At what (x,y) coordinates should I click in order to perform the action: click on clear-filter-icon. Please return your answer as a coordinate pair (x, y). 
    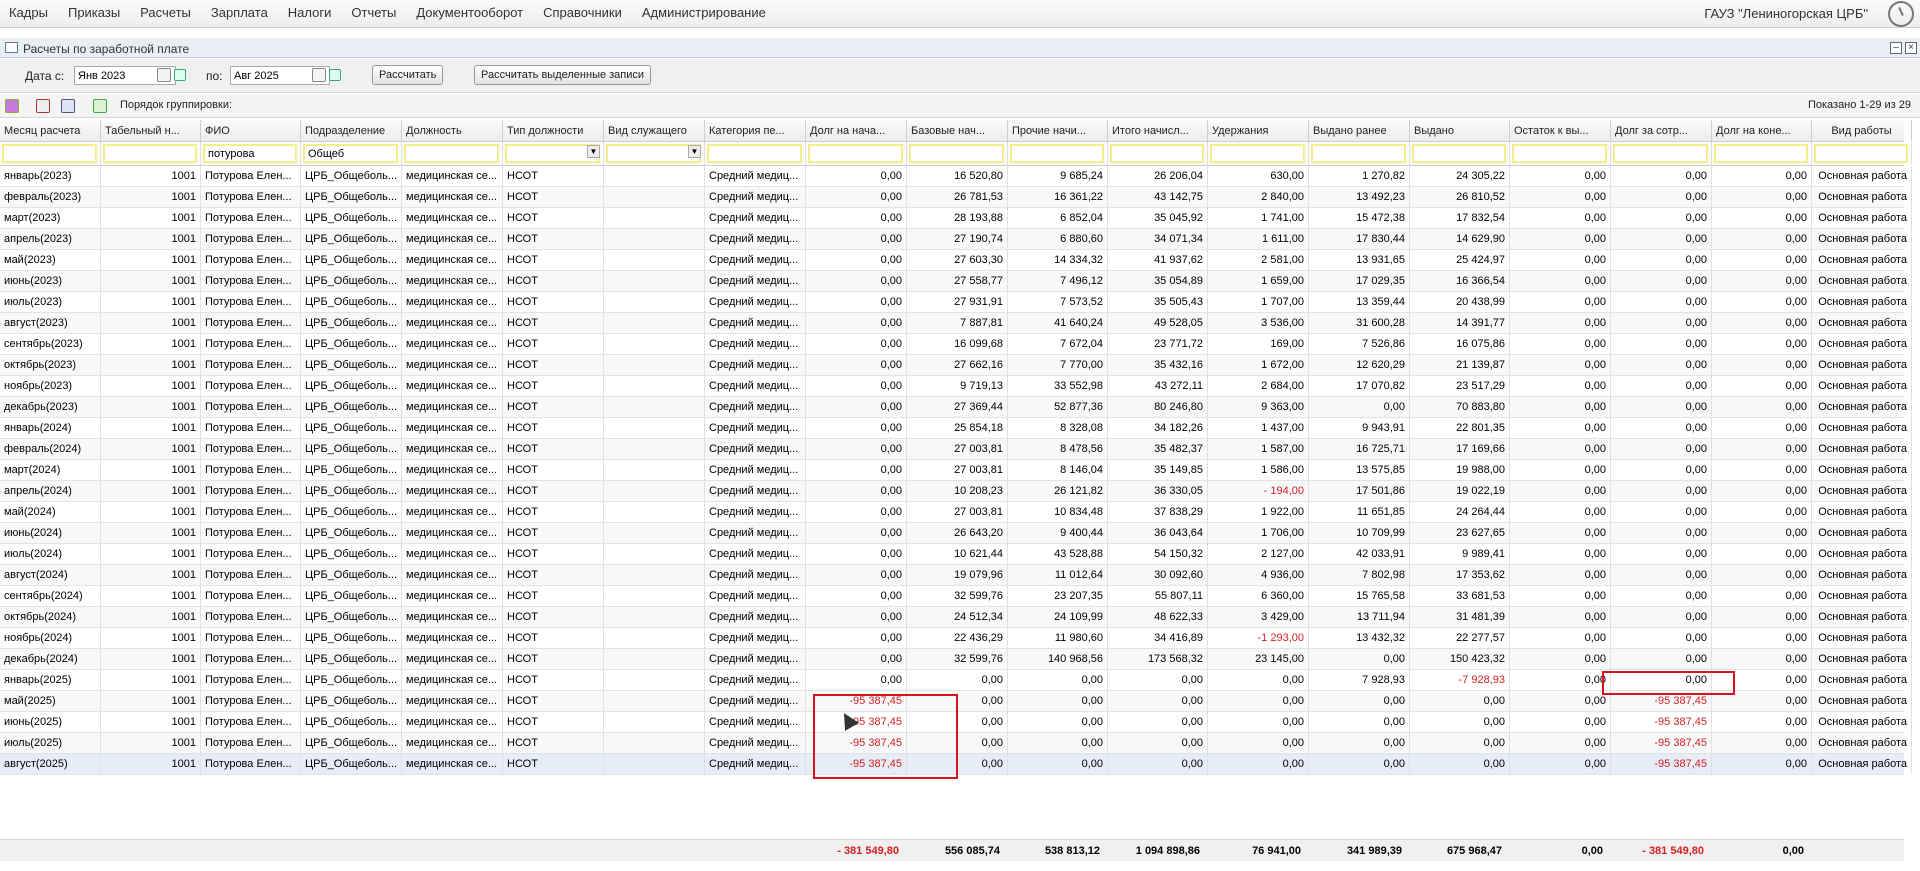
    Looking at the image, I should click on (43, 106).